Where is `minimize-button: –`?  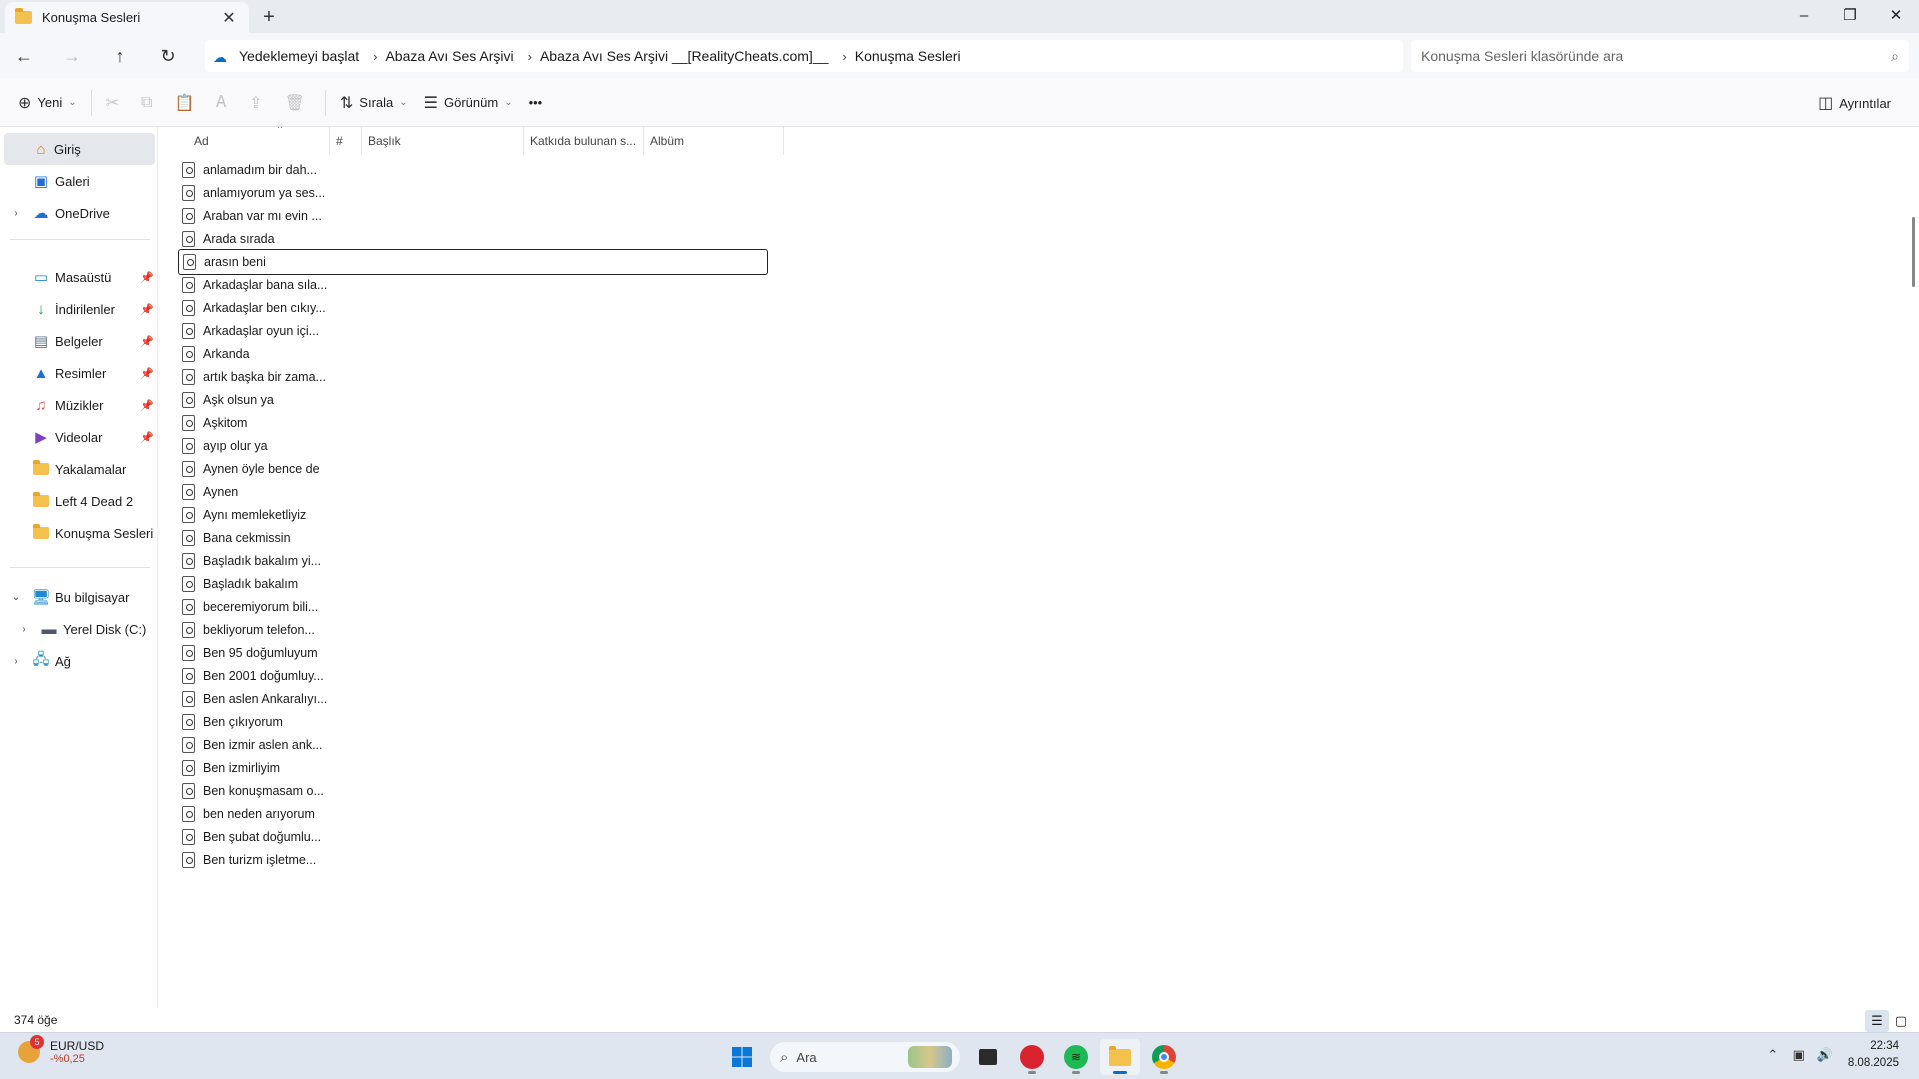 minimize-button: – is located at coordinates (1804, 15).